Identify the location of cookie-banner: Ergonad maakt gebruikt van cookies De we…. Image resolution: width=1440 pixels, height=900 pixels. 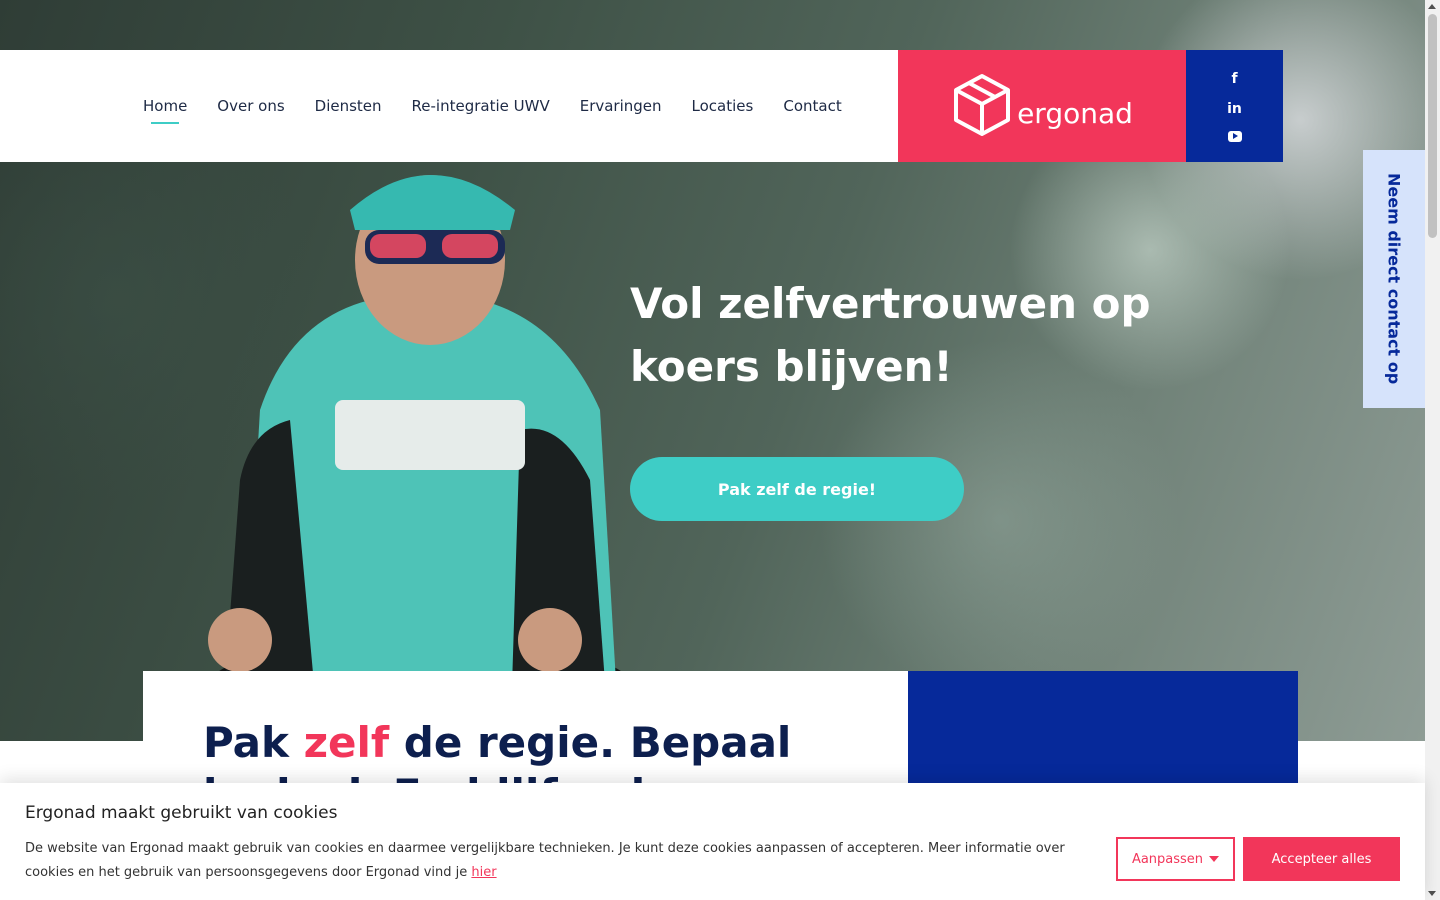
(712, 841).